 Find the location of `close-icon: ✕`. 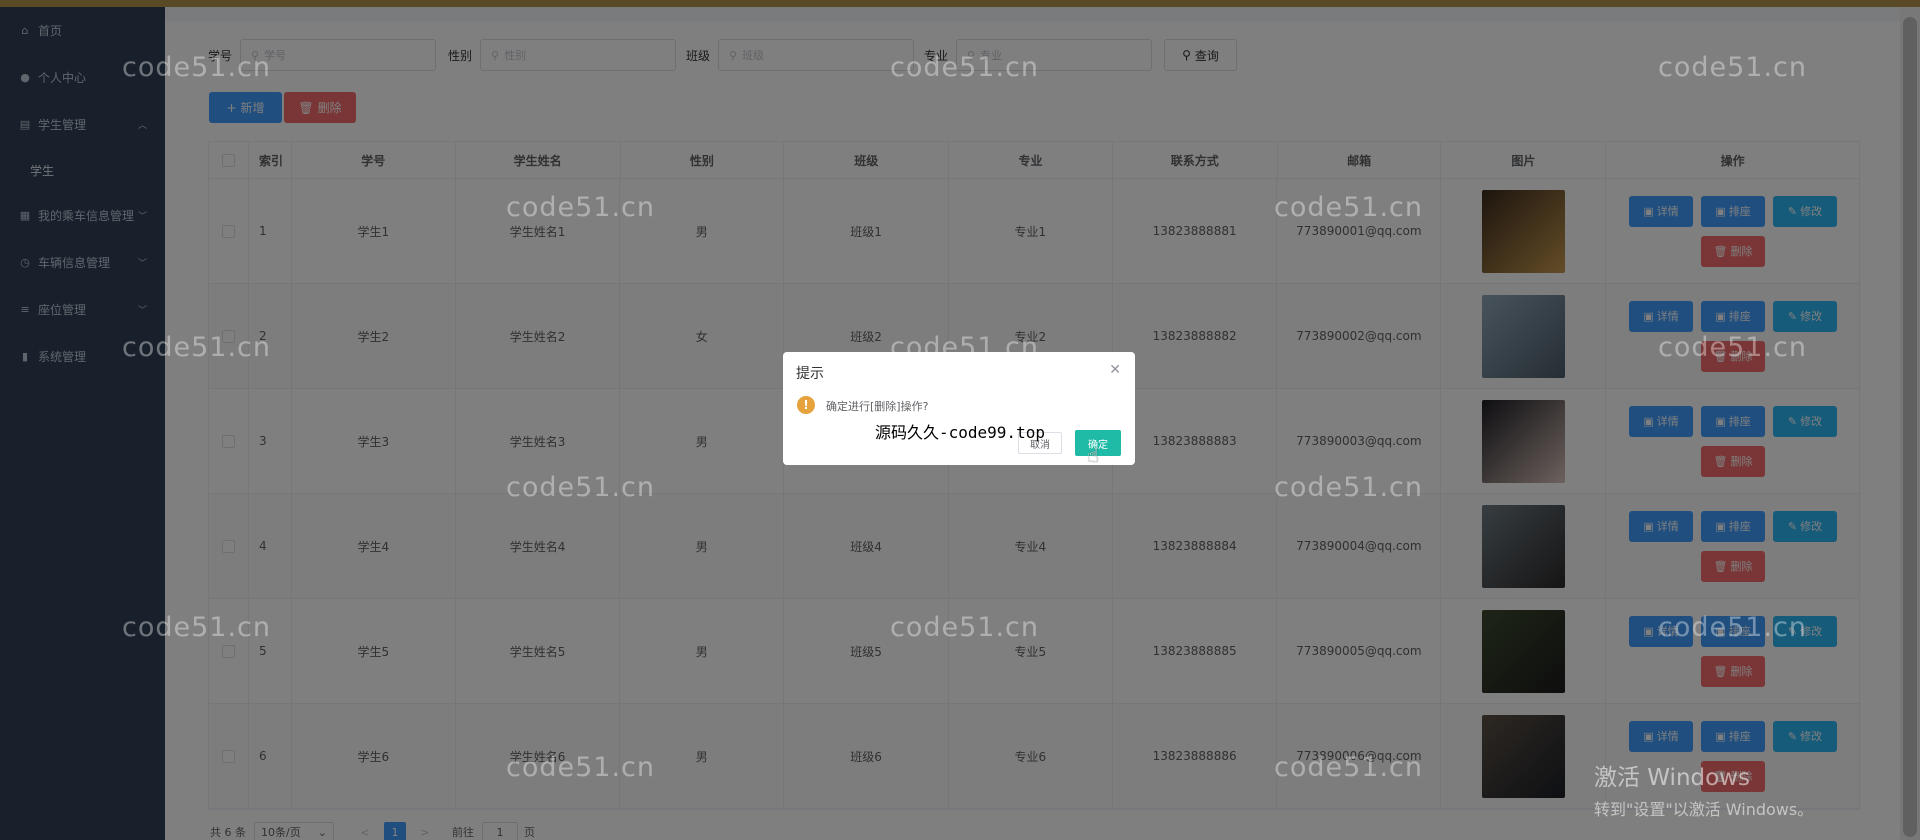

close-icon: ✕ is located at coordinates (1115, 370).